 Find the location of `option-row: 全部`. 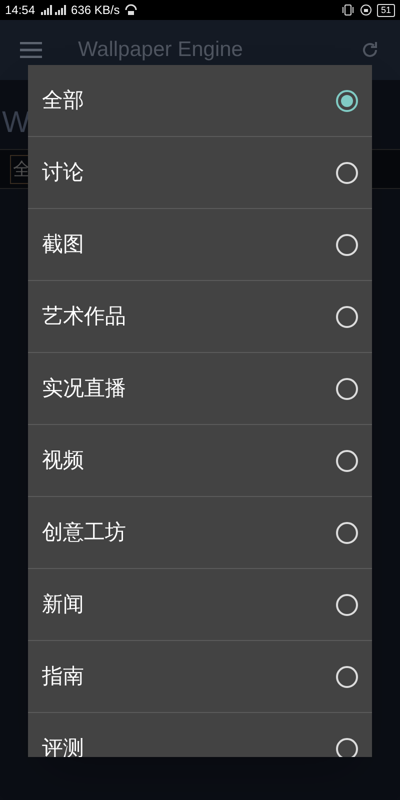

option-row: 全部 is located at coordinates (200, 101).